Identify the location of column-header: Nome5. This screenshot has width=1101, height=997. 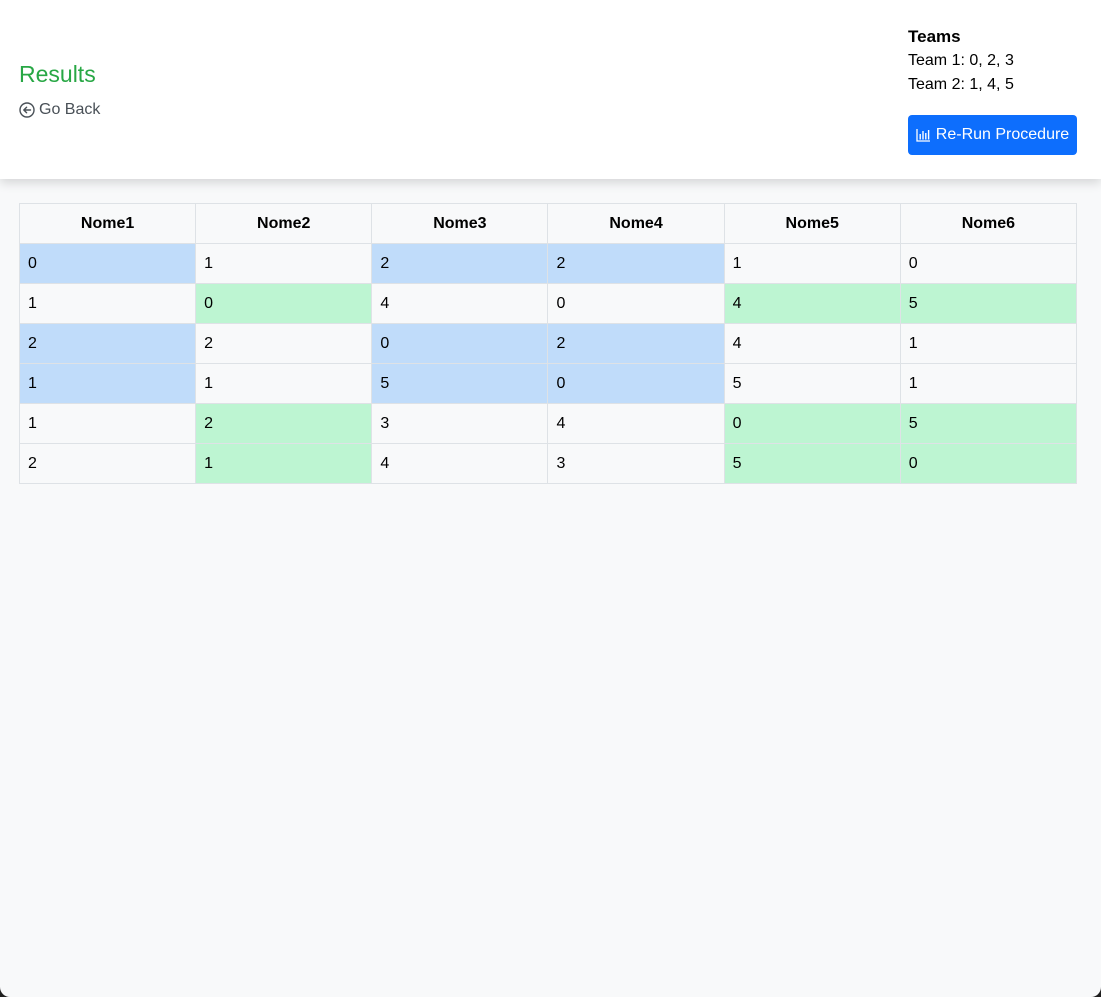
(812, 223).